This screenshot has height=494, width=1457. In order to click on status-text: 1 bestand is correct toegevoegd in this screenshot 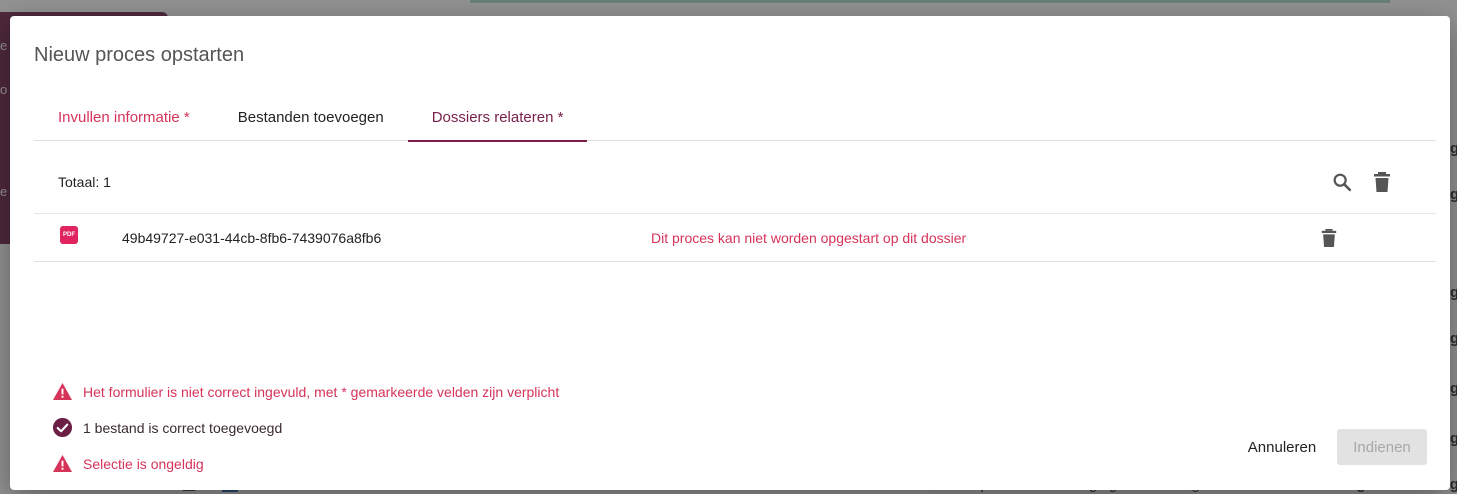, I will do `click(183, 427)`.